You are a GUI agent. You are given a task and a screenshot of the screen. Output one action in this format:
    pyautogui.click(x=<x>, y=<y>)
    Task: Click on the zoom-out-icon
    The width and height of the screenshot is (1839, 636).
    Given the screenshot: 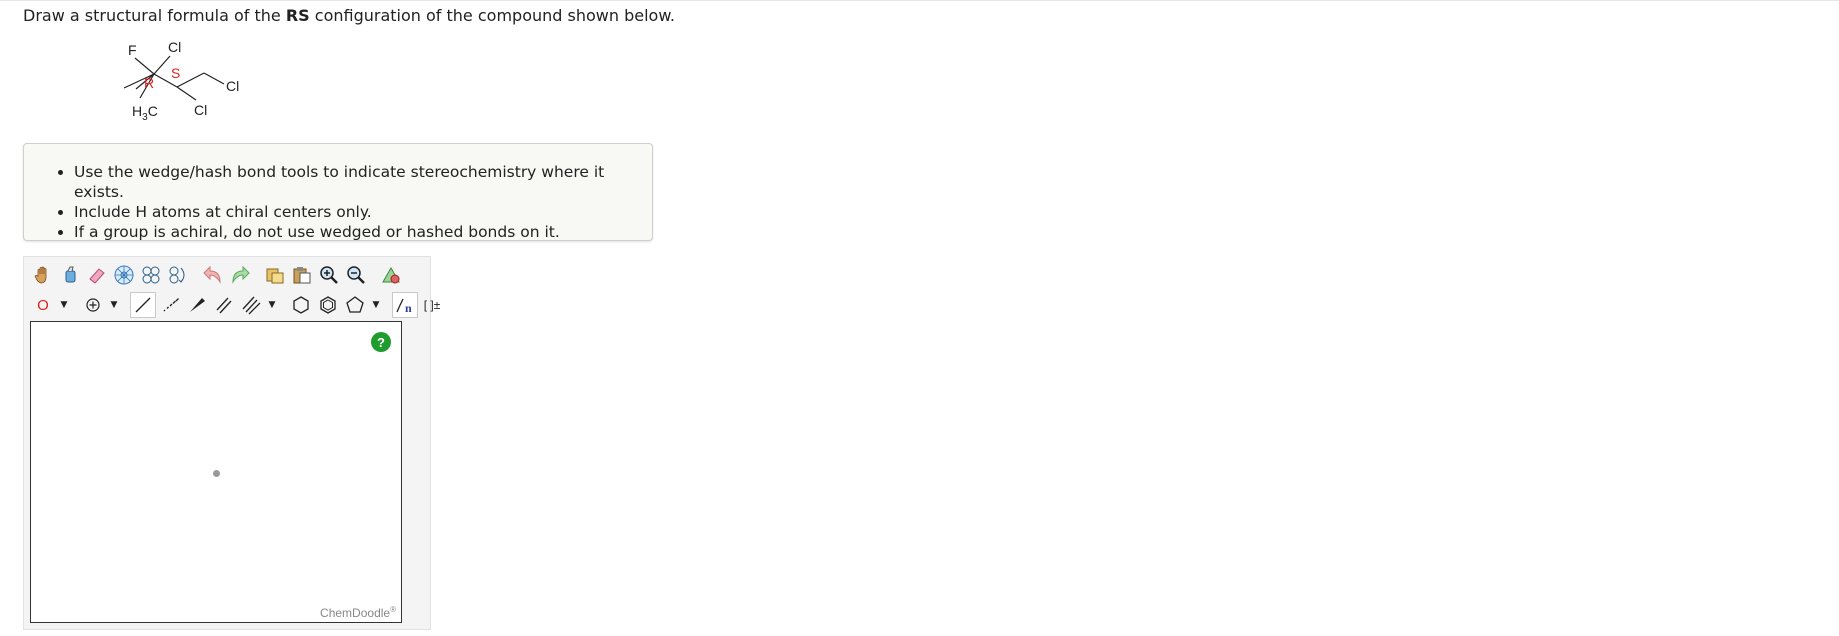 What is the action you would take?
    pyautogui.click(x=356, y=275)
    